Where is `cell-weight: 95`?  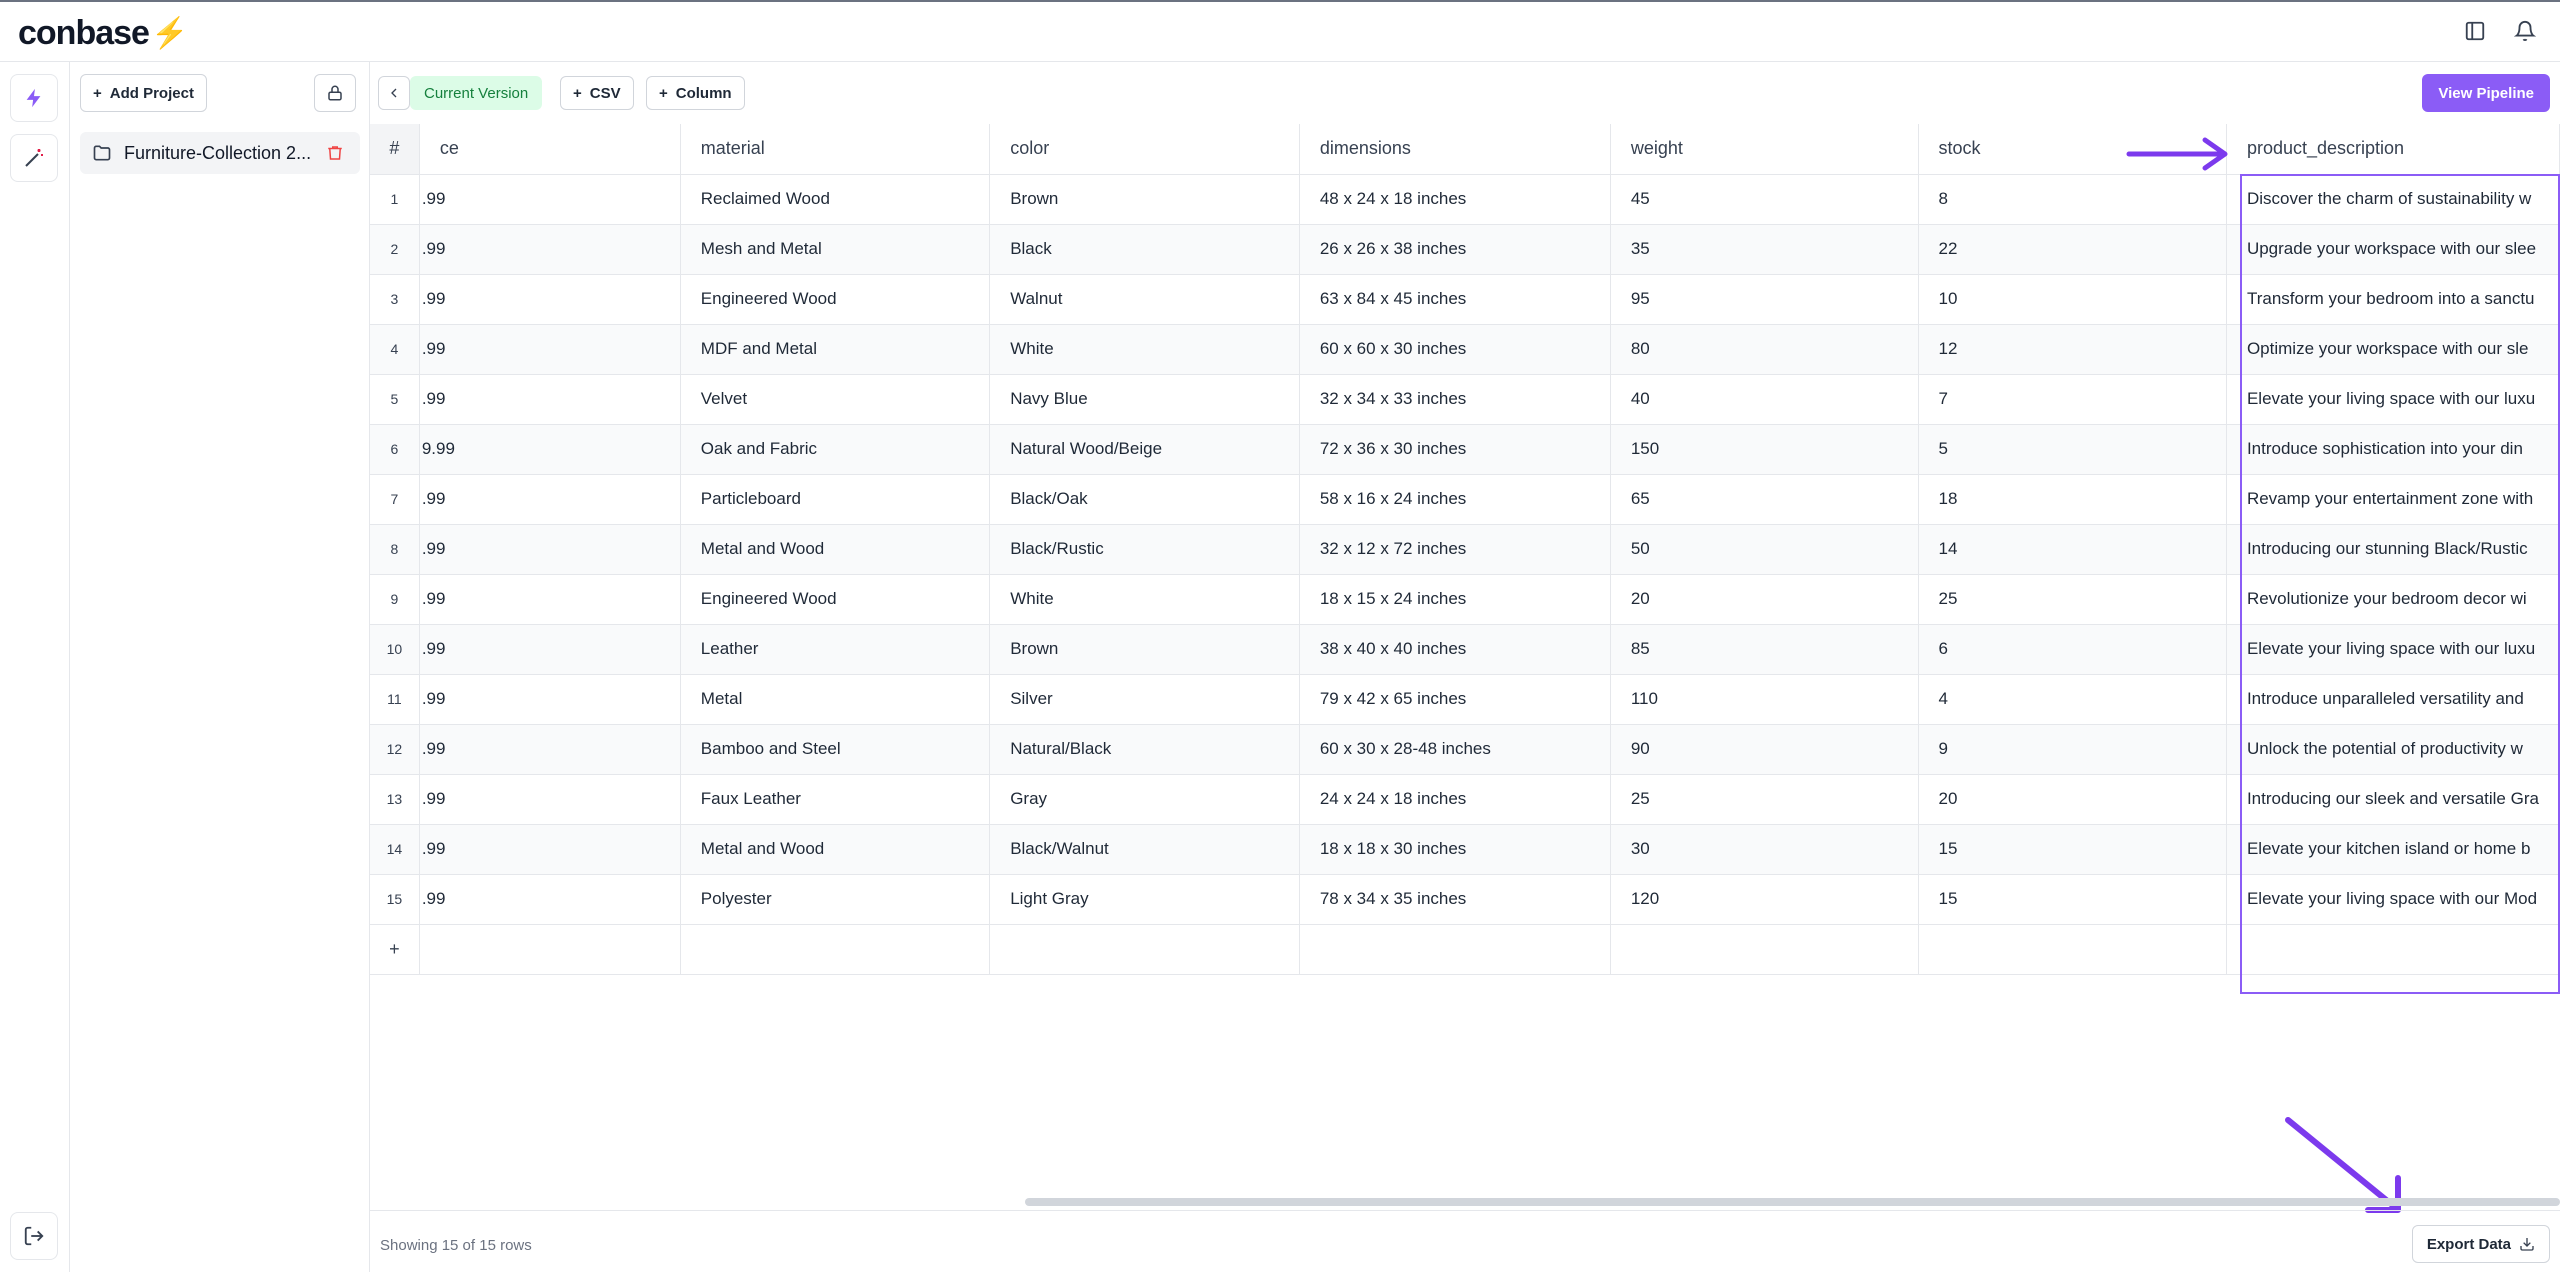 cell-weight: 95 is located at coordinates (1764, 299).